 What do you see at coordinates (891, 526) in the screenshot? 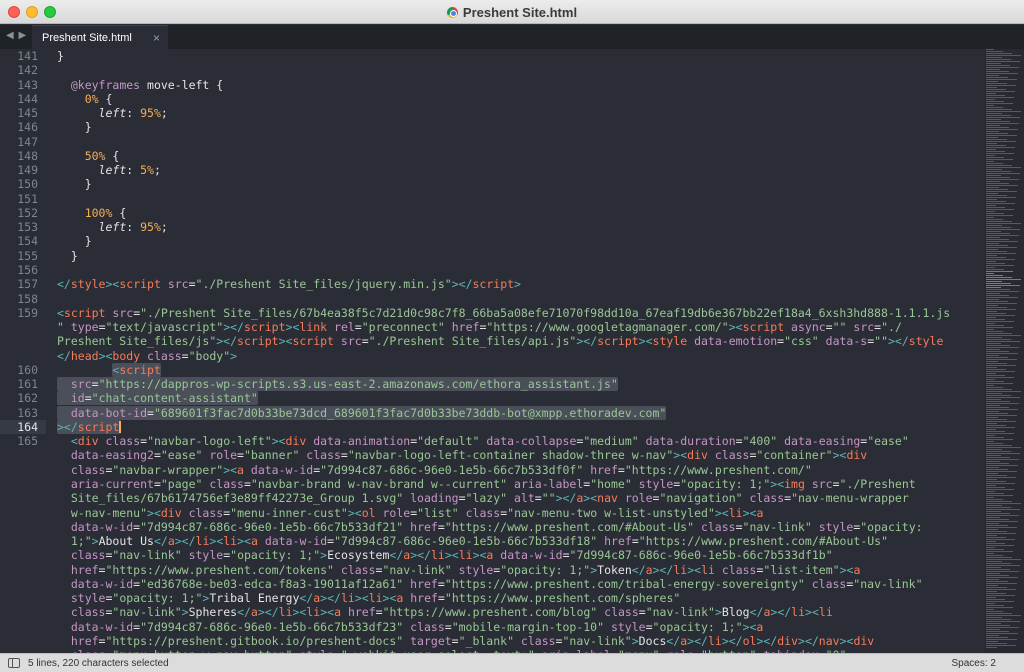
I see `code-token: "opacity:` at bounding box center [891, 526].